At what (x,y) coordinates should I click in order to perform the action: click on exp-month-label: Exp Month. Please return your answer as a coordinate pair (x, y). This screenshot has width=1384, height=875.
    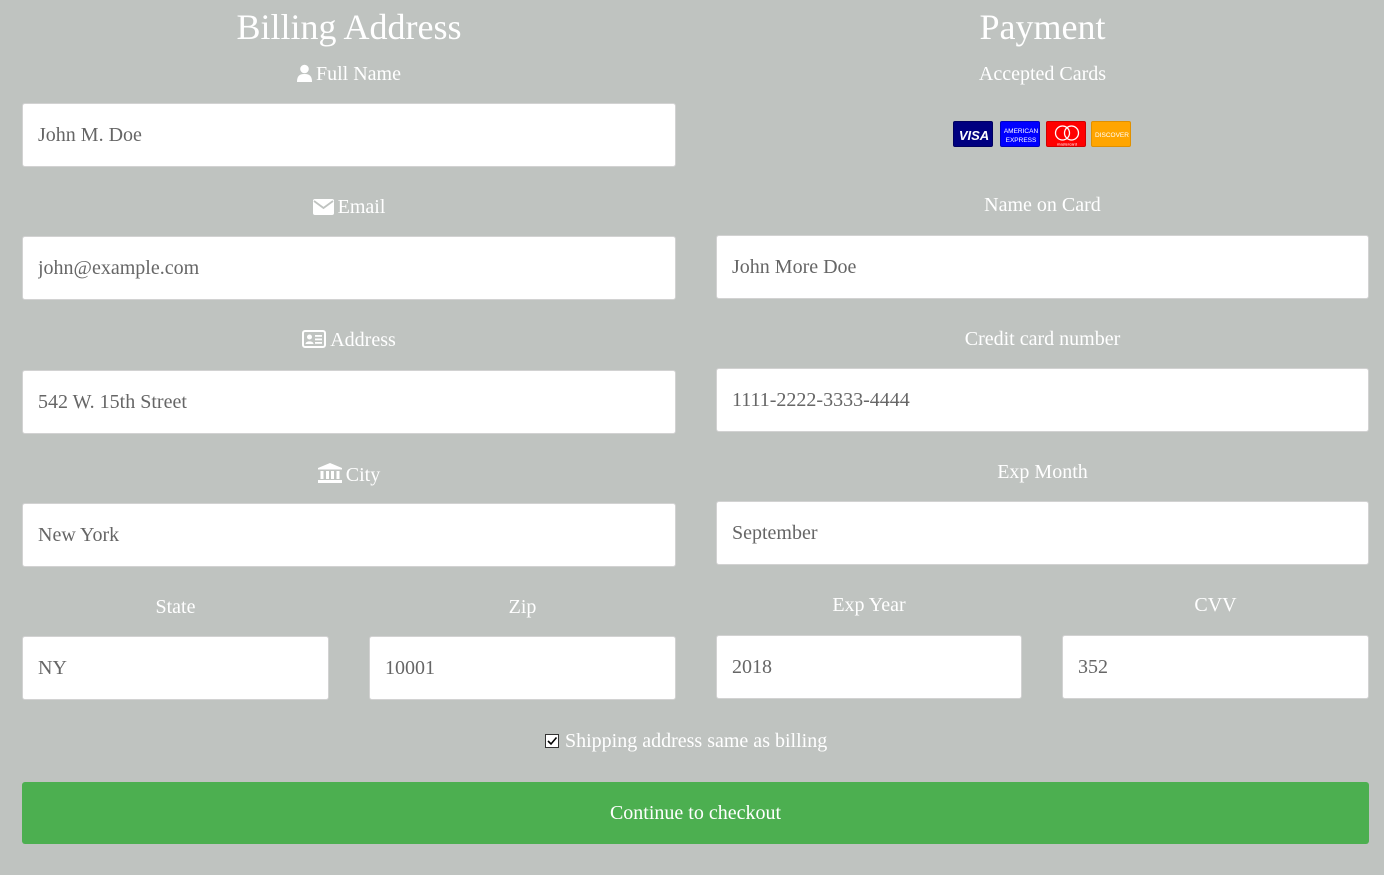
    Looking at the image, I should click on (1042, 472).